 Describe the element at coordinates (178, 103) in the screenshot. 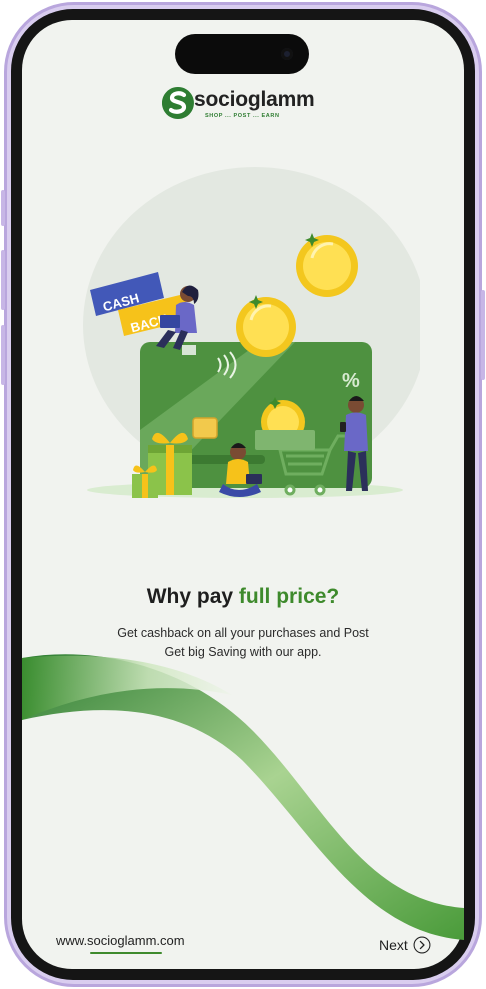

I see `logo-mark-icon` at that location.